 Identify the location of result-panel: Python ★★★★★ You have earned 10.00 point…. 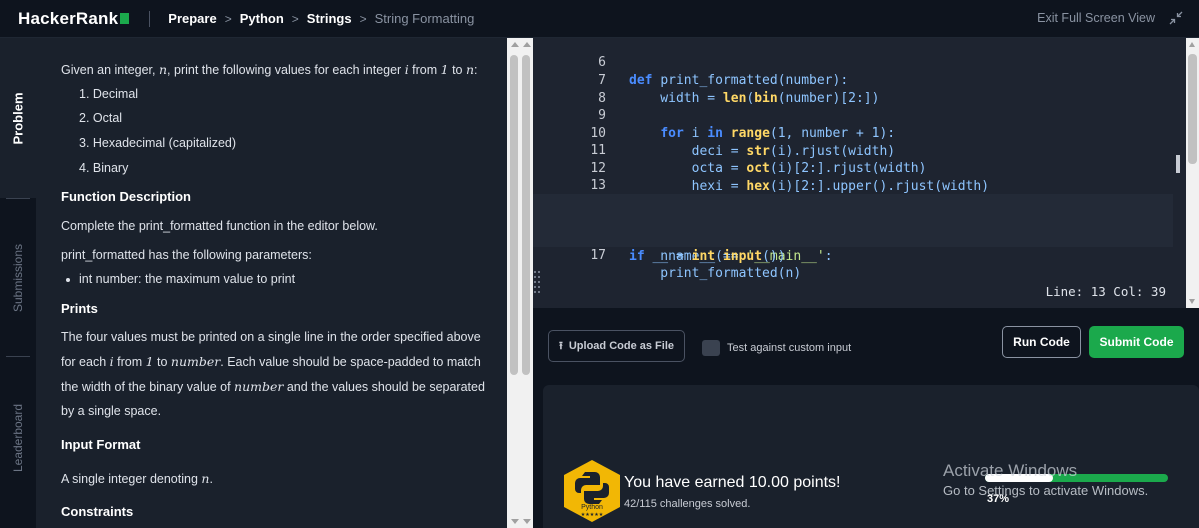
(871, 456).